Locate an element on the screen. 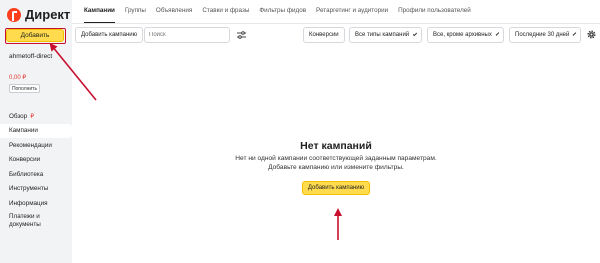 This screenshot has width=600, height=263. annotation-highlight-box is located at coordinates (35, 36).